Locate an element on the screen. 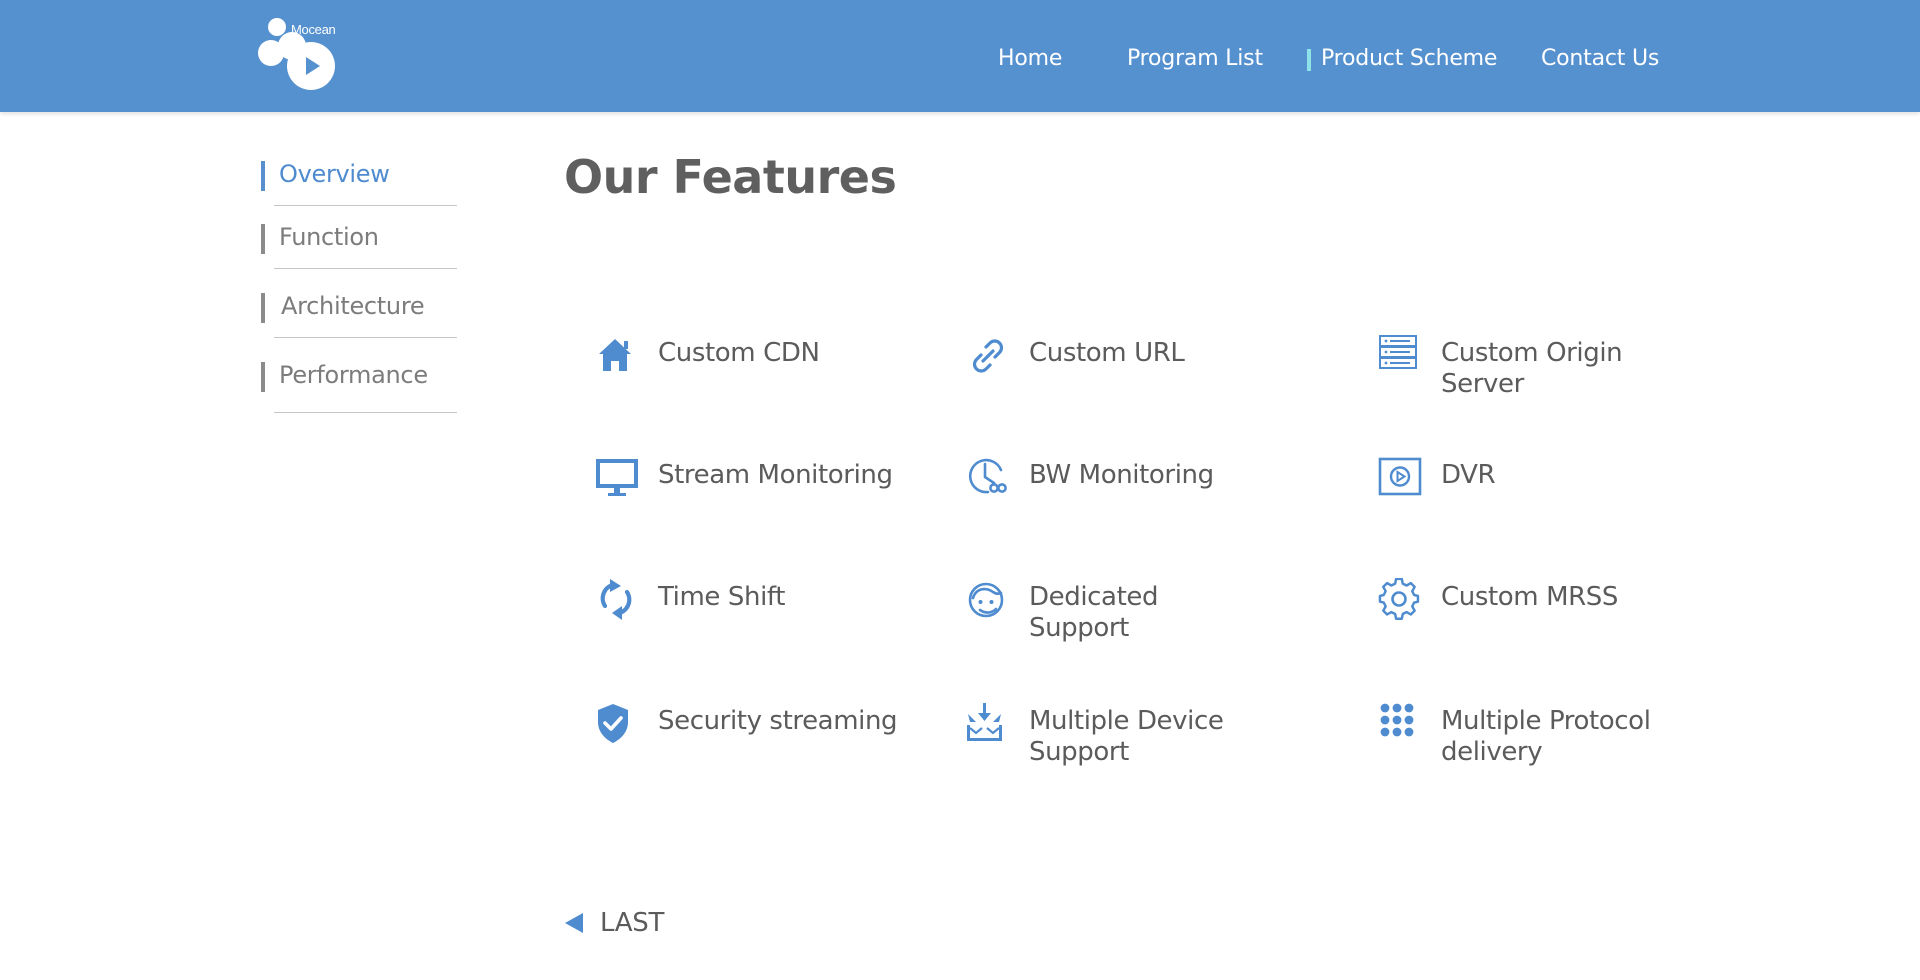  sidebar-item-architecture: Architecture is located at coordinates (359, 319).